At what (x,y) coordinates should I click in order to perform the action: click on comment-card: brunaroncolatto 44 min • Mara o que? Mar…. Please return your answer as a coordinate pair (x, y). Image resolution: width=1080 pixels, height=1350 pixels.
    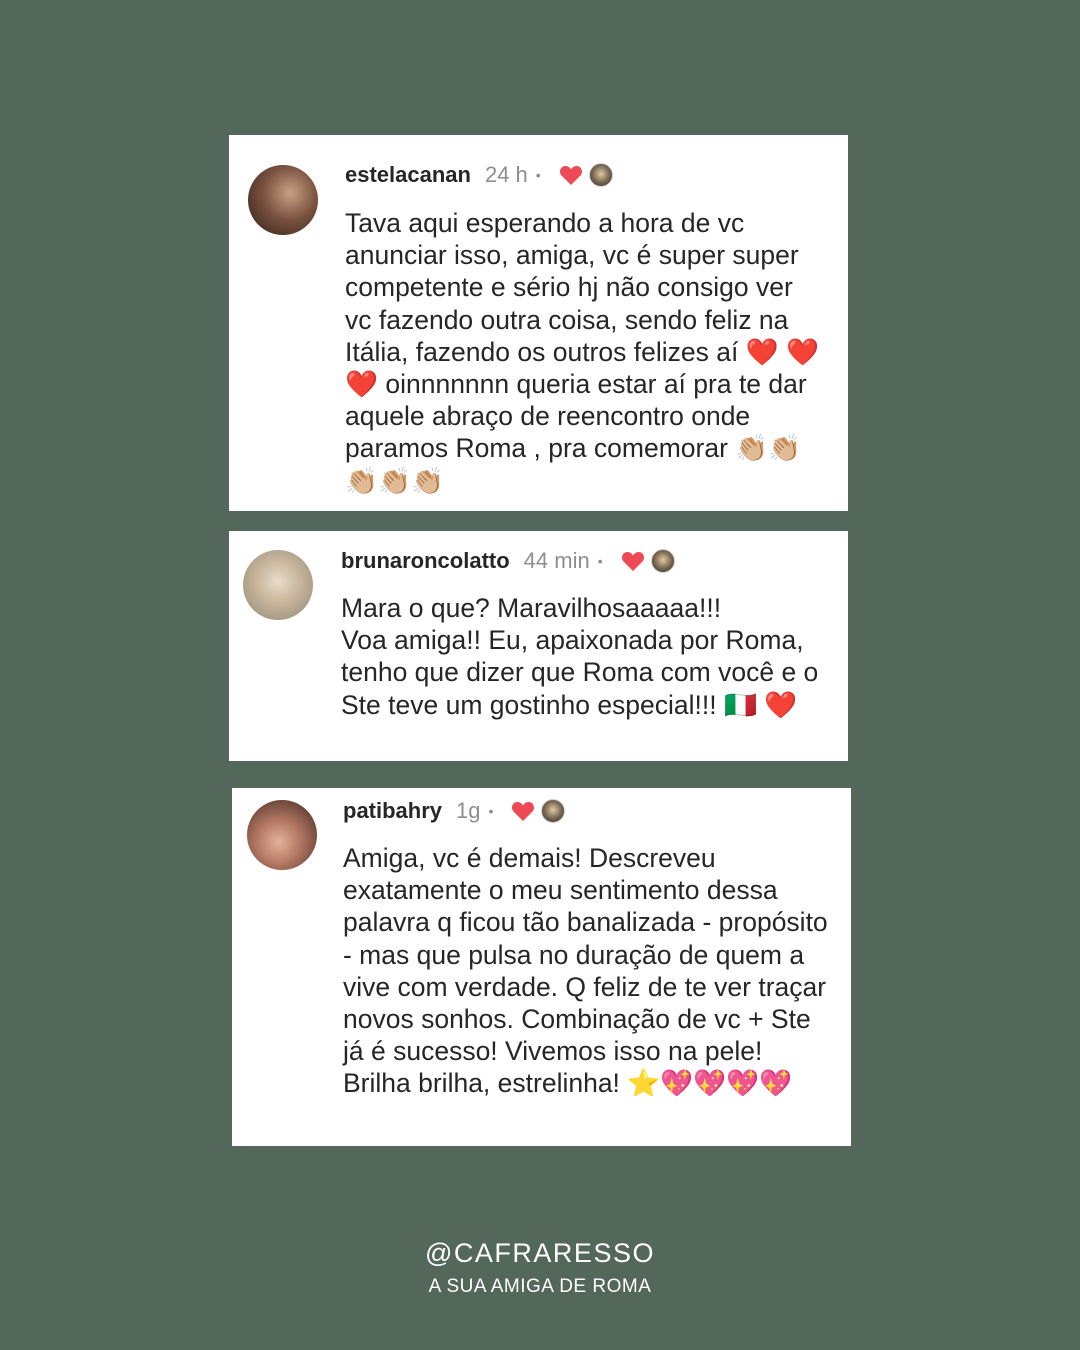
    Looking at the image, I should click on (538, 646).